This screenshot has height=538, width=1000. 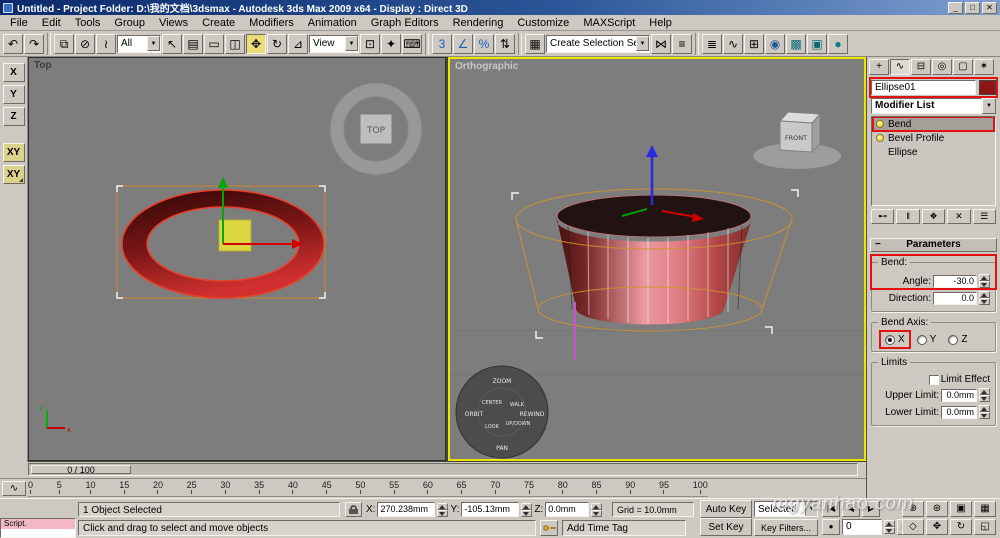 What do you see at coordinates (51, 23) in the screenshot?
I see `menu-edit: Edit` at bounding box center [51, 23].